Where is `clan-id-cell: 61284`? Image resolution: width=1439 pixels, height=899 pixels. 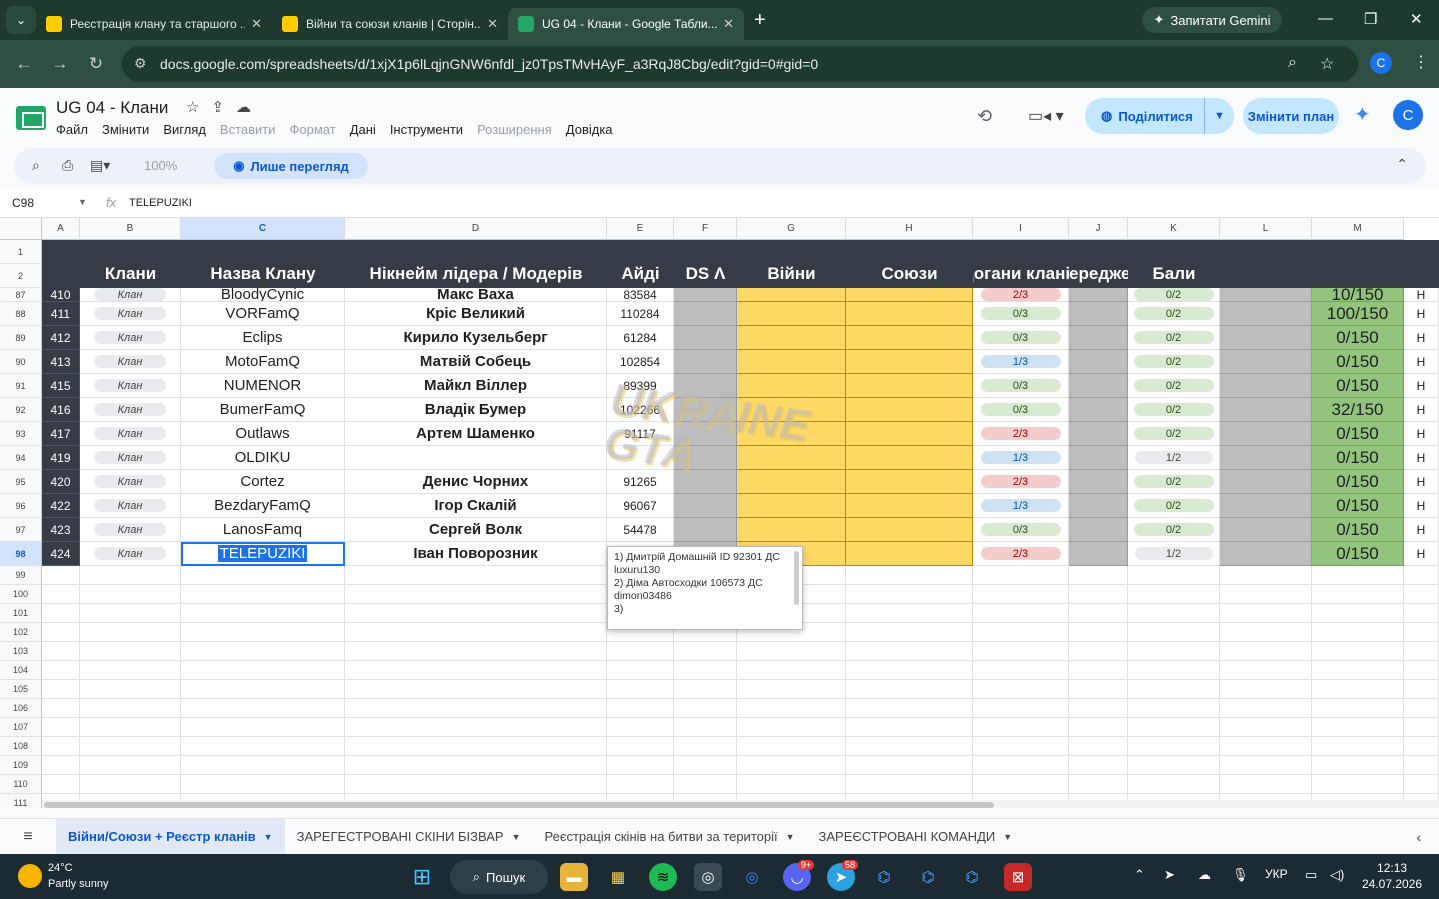
clan-id-cell: 61284 is located at coordinates (640, 338).